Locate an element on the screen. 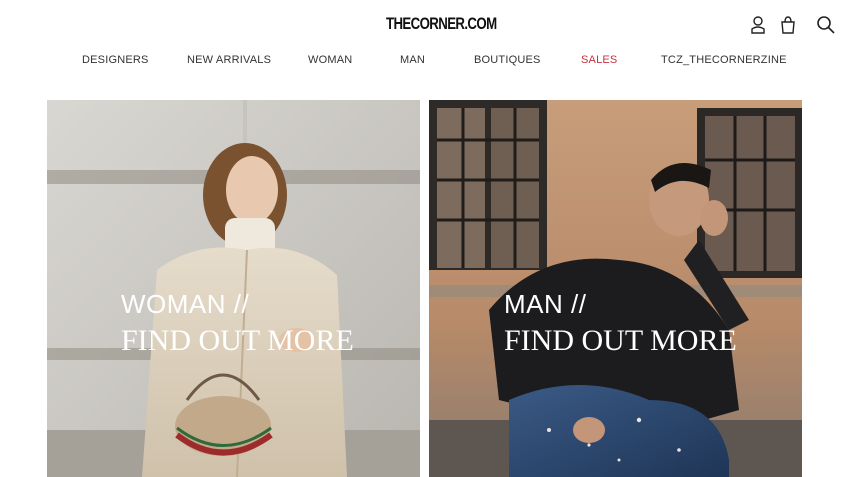 Image resolution: width=848 pixels, height=477 pixels. nav-item-boutiques: BOUTIQUES is located at coordinates (507, 60).